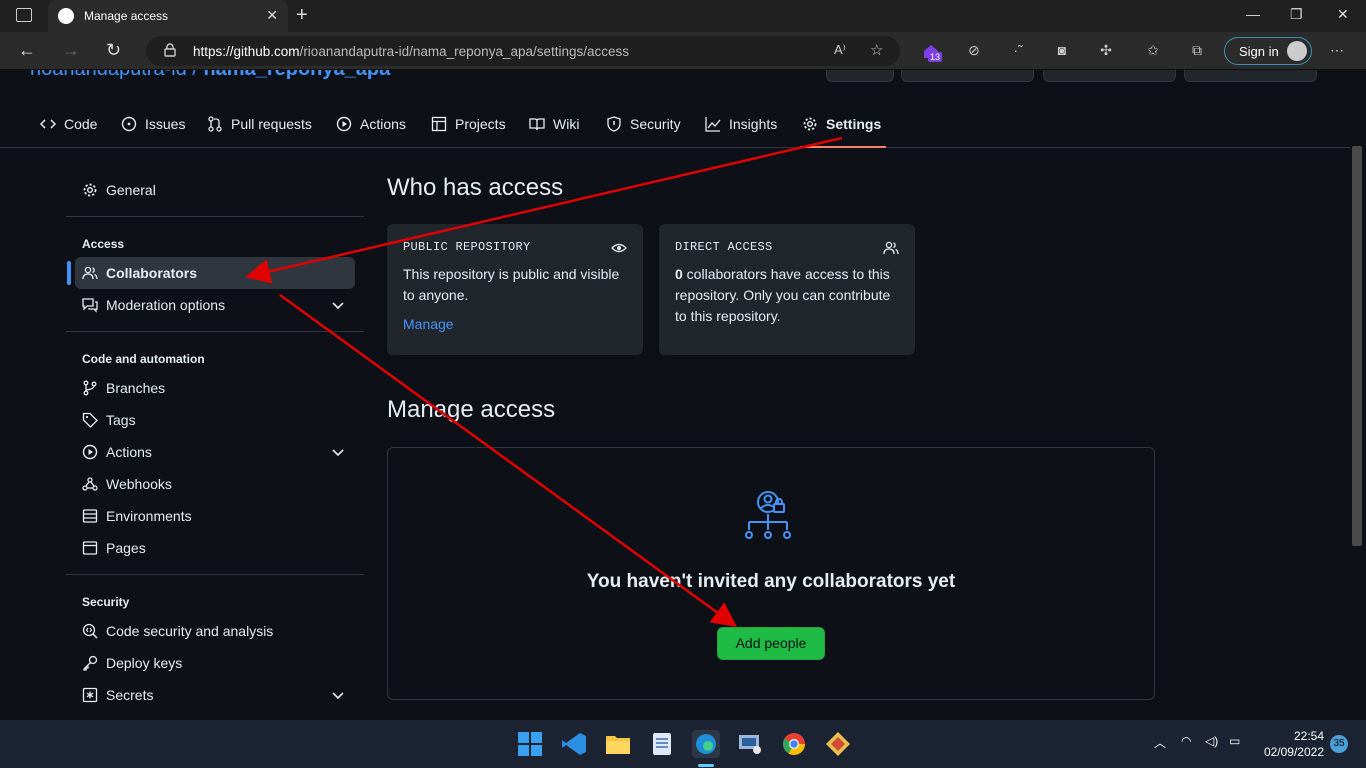  Describe the element at coordinates (1259, 51) in the screenshot. I see `sign-in-label: Sign in` at that location.